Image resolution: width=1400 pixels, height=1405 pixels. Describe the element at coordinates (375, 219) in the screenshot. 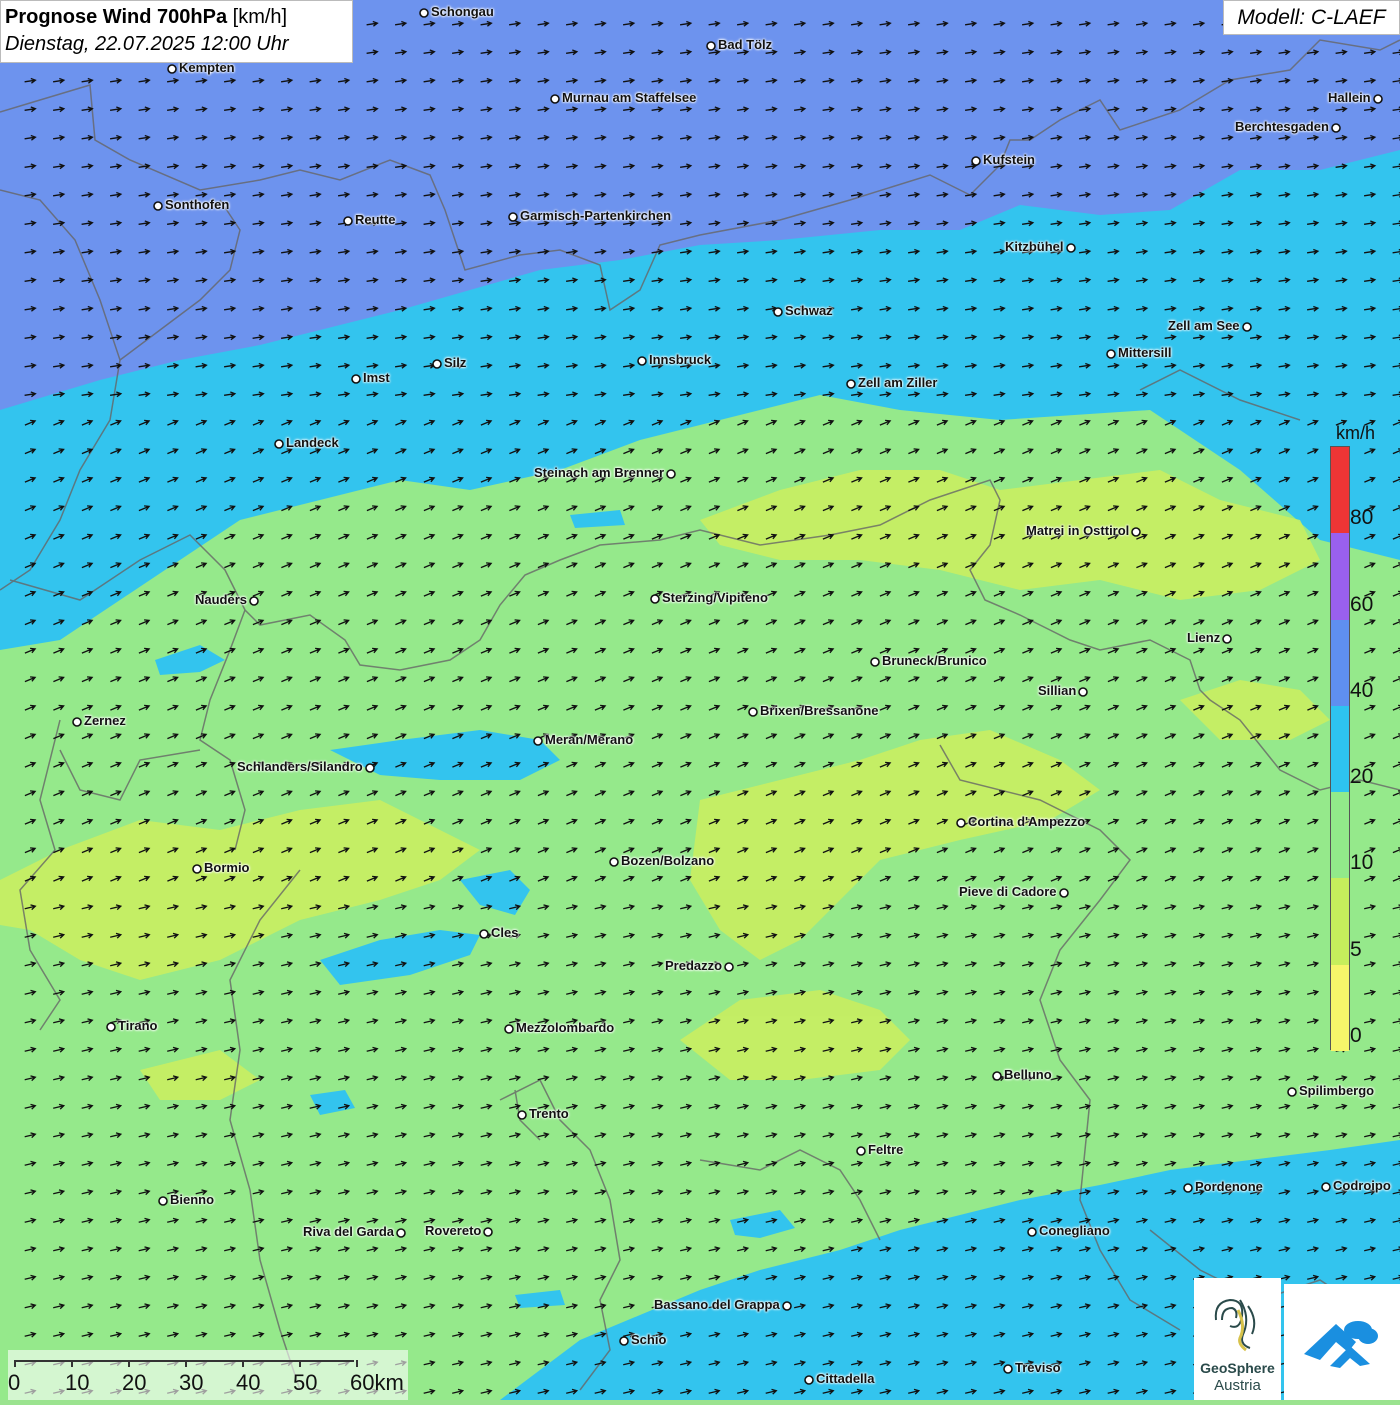

I see `city-label: Reutte` at that location.